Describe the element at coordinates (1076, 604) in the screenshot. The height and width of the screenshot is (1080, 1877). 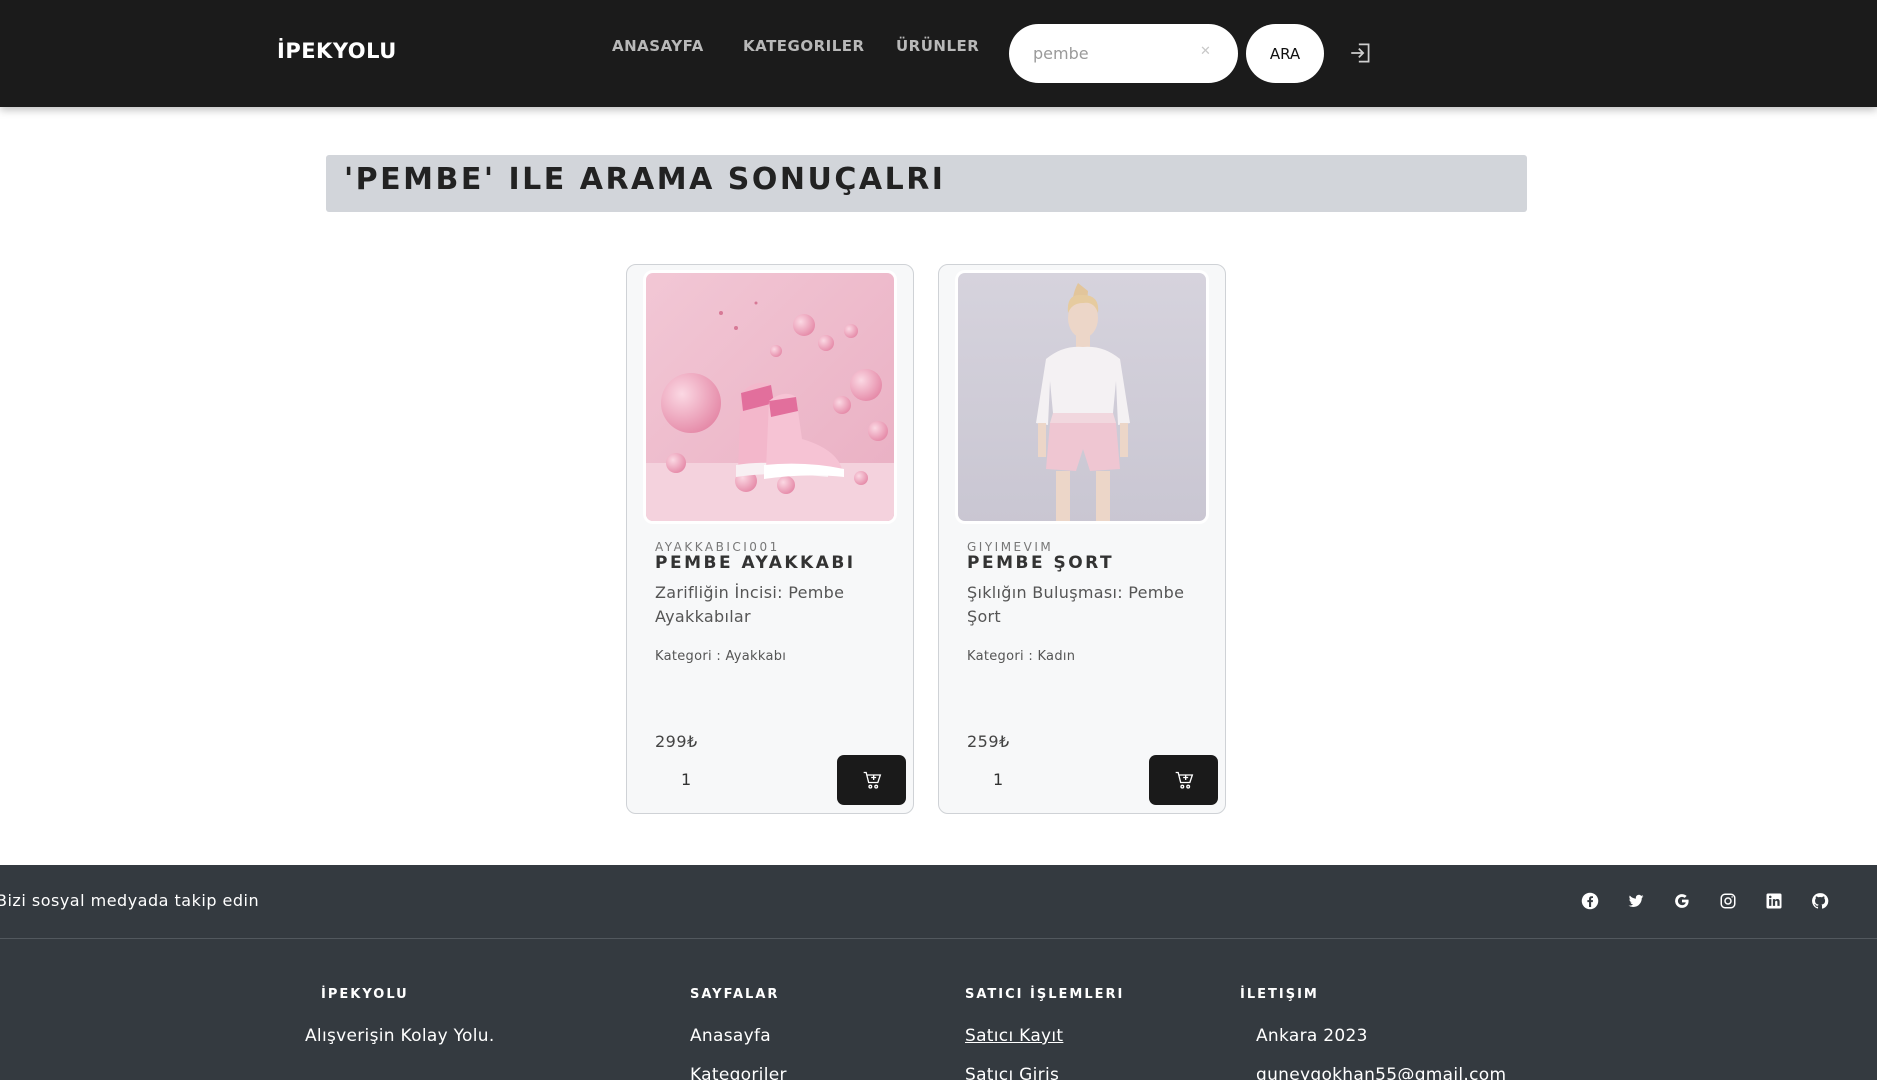
I see `product-description: Şıklığın Buluşması: Pembe Şort` at that location.